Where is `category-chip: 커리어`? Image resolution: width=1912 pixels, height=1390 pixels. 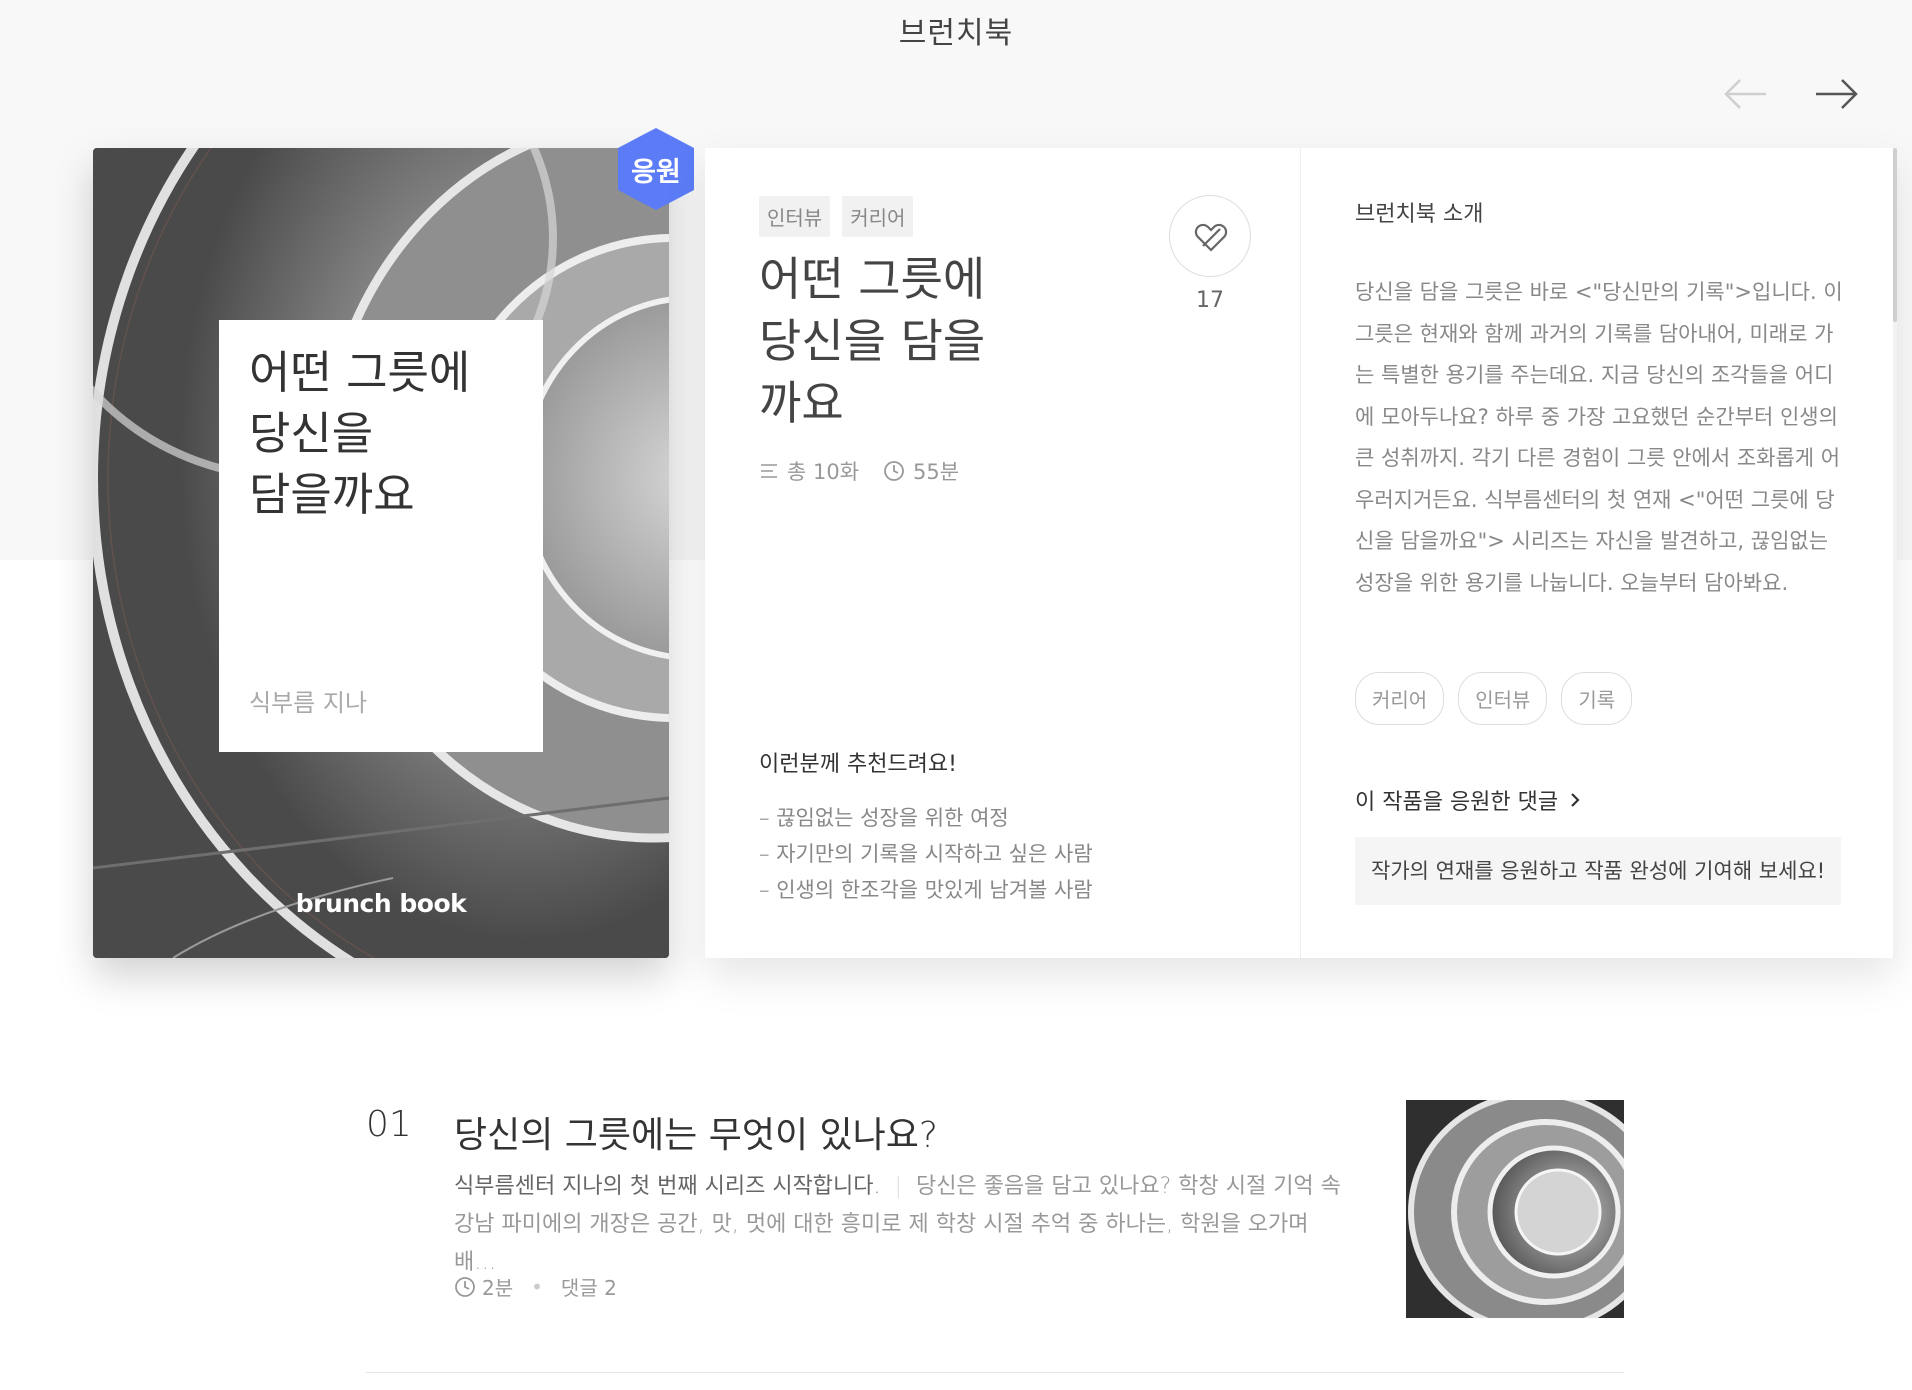 category-chip: 커리어 is located at coordinates (878, 216).